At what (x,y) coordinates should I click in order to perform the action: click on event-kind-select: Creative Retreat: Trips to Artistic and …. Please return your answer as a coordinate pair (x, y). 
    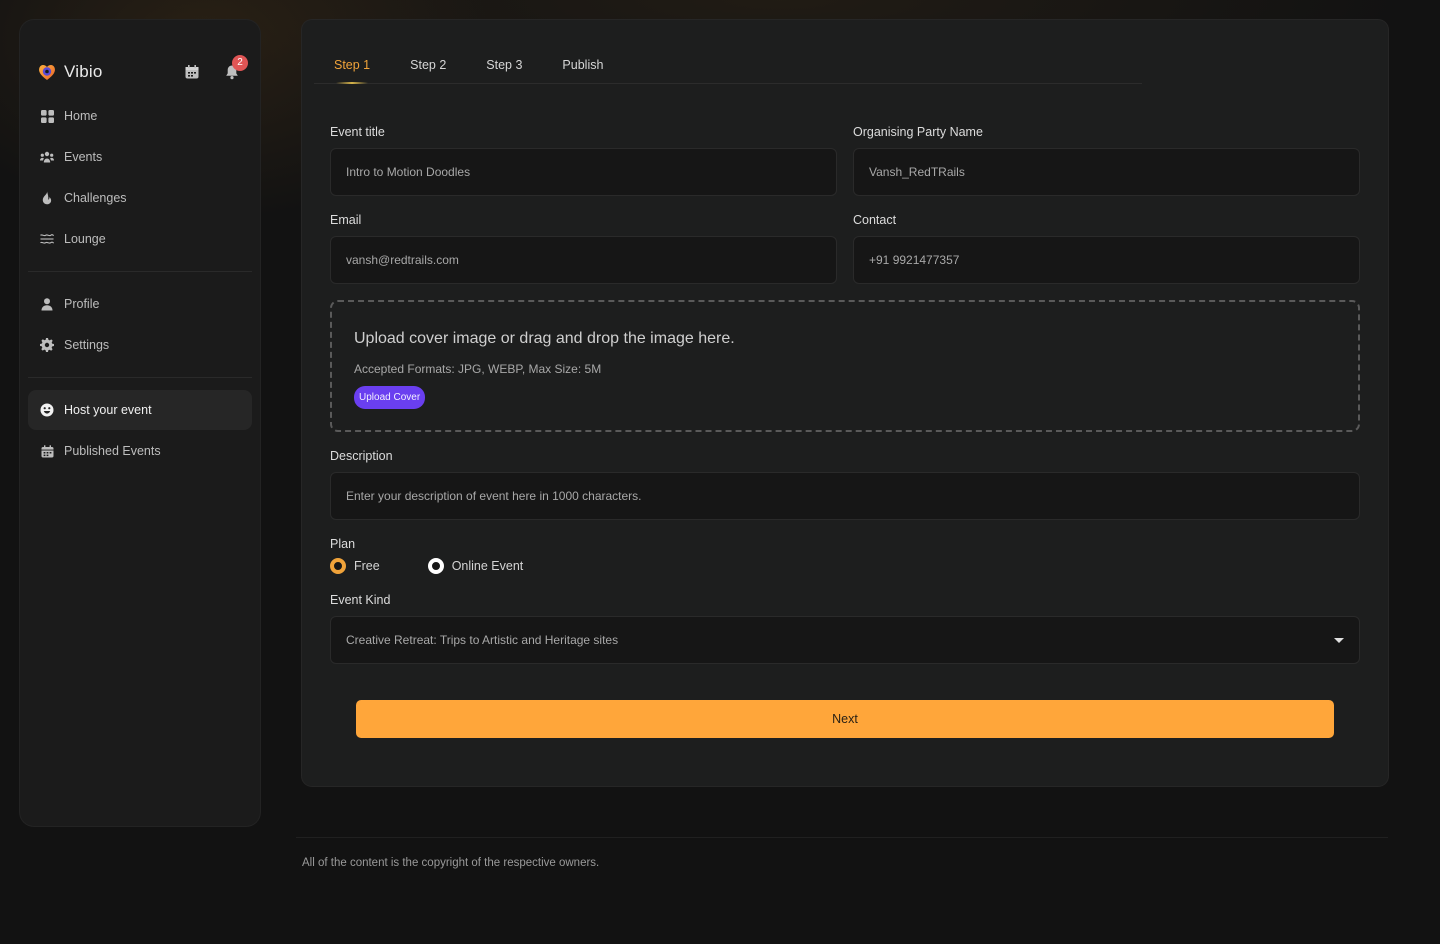
    Looking at the image, I should click on (845, 640).